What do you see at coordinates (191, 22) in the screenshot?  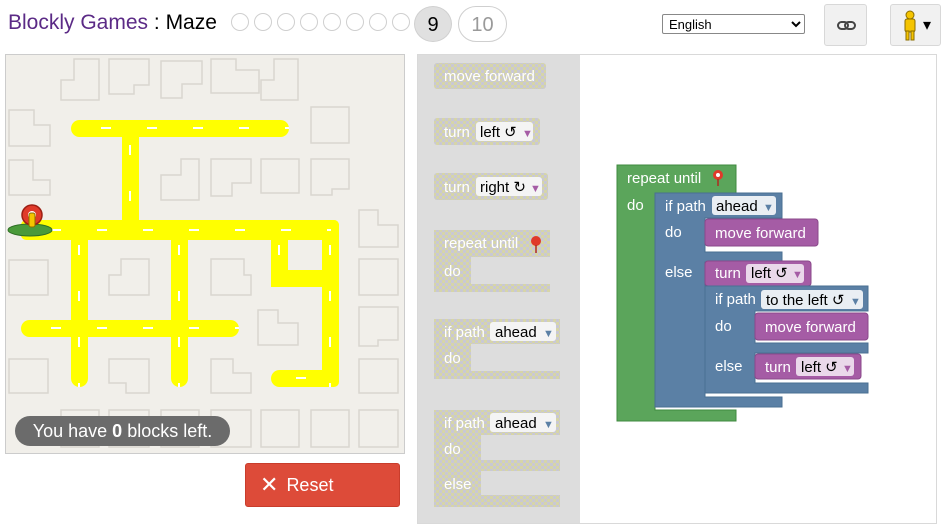 I see `game-title: Maze` at bounding box center [191, 22].